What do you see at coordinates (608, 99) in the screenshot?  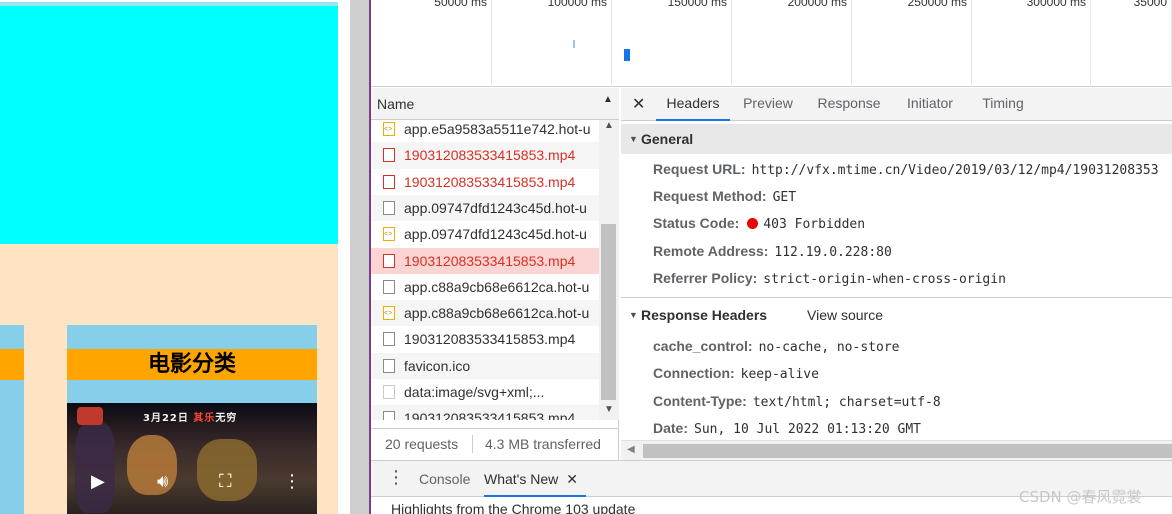 I see `sort-up-icon: ▲` at bounding box center [608, 99].